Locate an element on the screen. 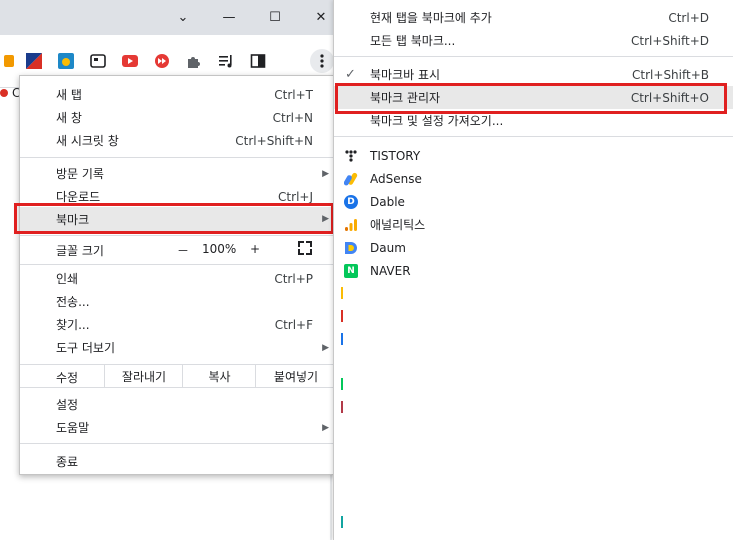 Image resolution: width=733 pixels, height=540 pixels. edit-row: 수정 잘라내기 복사 붙여넣기 is located at coordinates (177, 376).